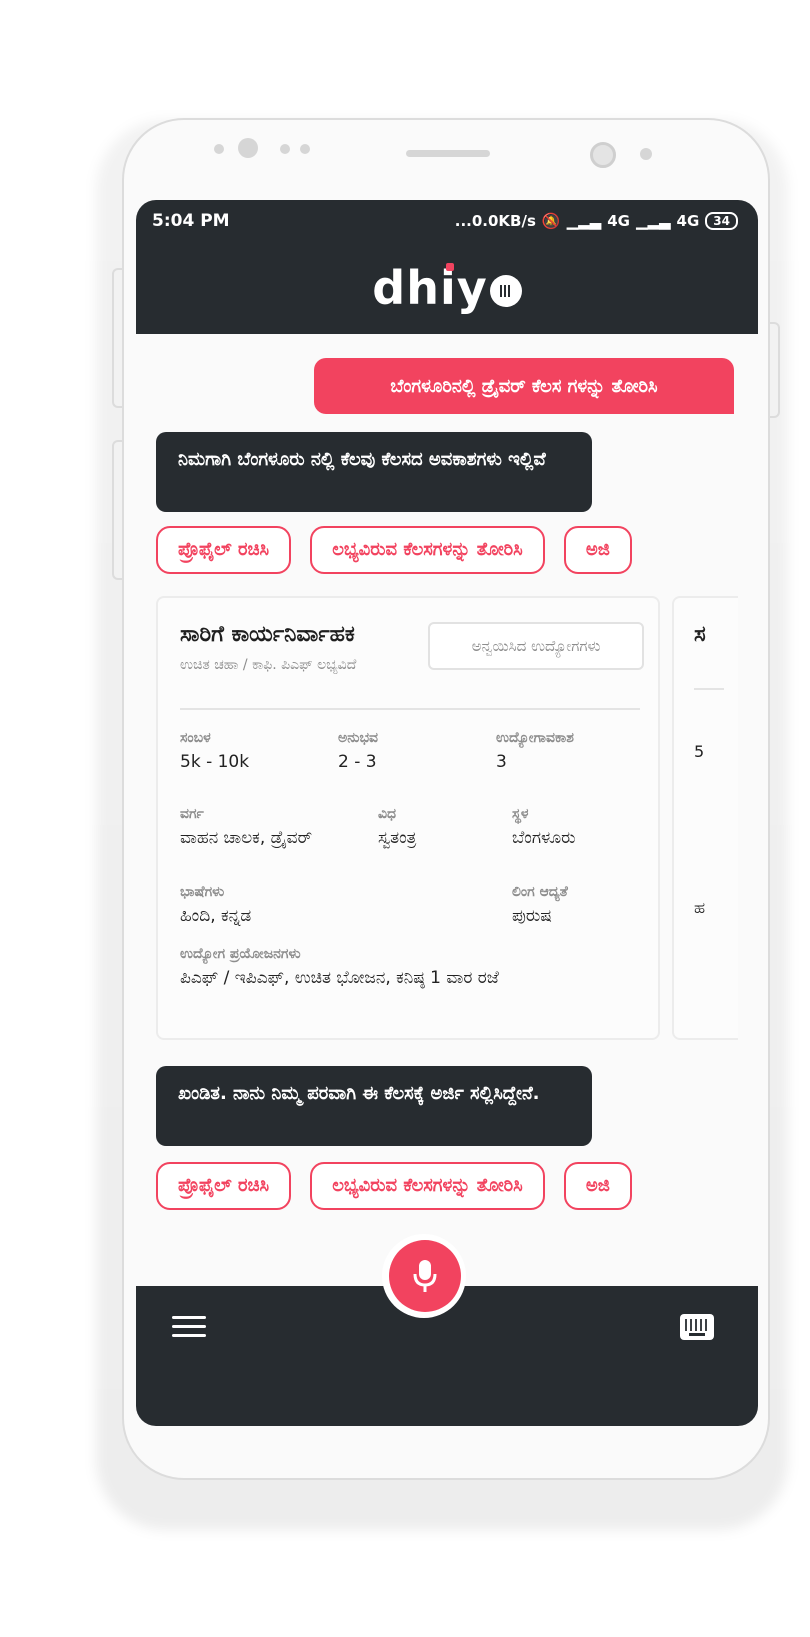  What do you see at coordinates (618, 221) in the screenshot?
I see `network-type-1: 4G` at bounding box center [618, 221].